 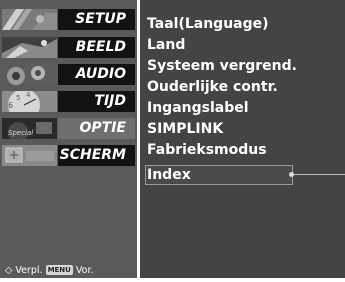 I want to click on menu-item-label: BEELD, so click(x=96, y=47).